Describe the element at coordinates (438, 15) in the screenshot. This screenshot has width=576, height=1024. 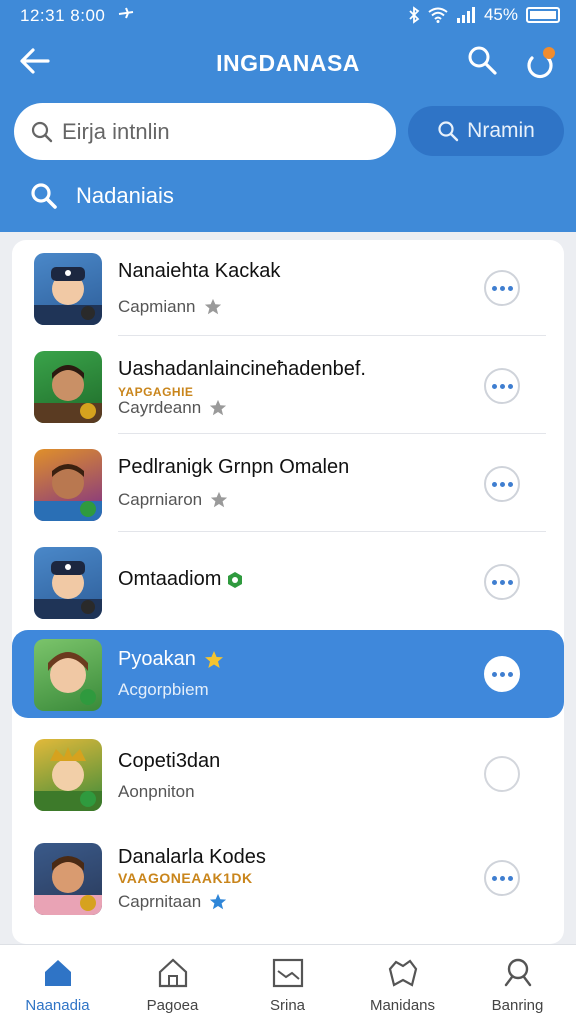
I see `wifi-icon` at that location.